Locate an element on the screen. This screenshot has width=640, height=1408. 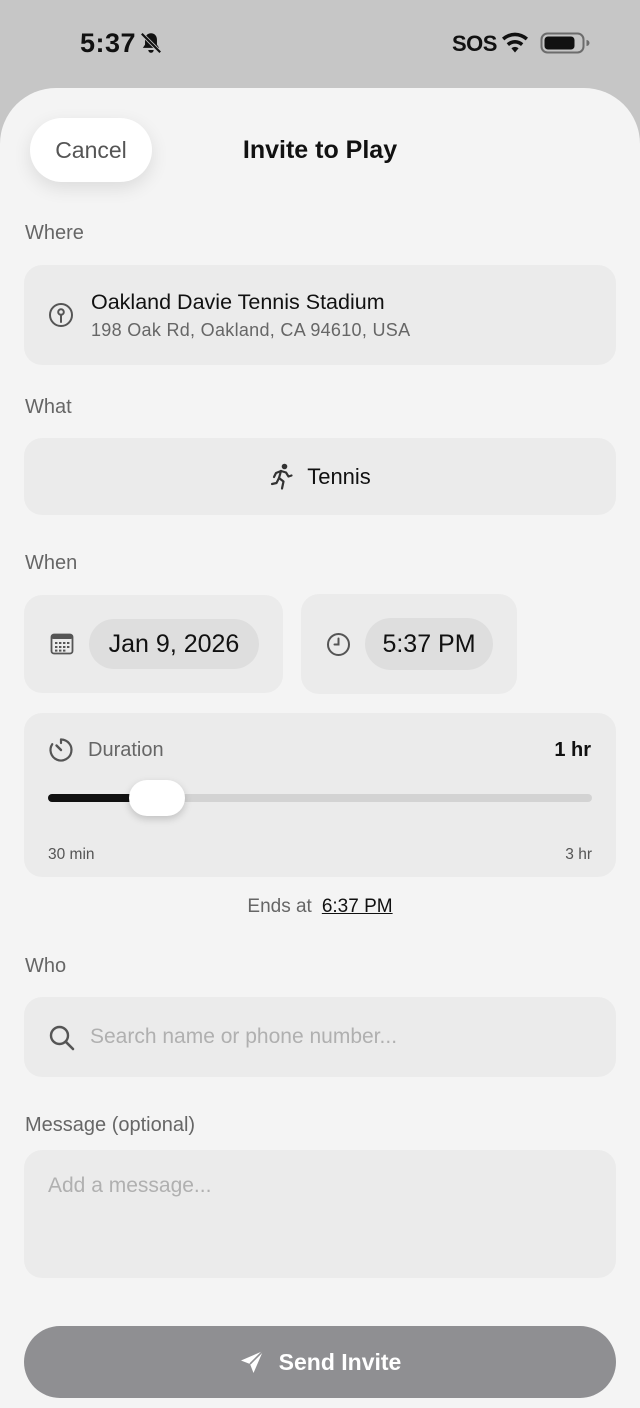
calendar-icon is located at coordinates (62, 644).